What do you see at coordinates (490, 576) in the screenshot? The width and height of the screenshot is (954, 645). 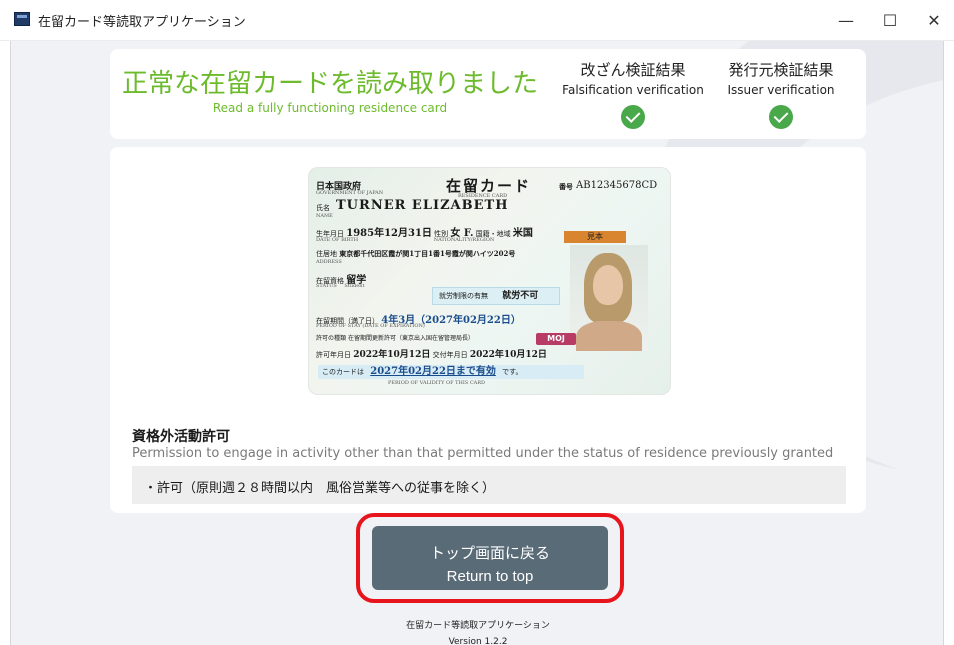 I see `return-button-label-en: Return to top` at bounding box center [490, 576].